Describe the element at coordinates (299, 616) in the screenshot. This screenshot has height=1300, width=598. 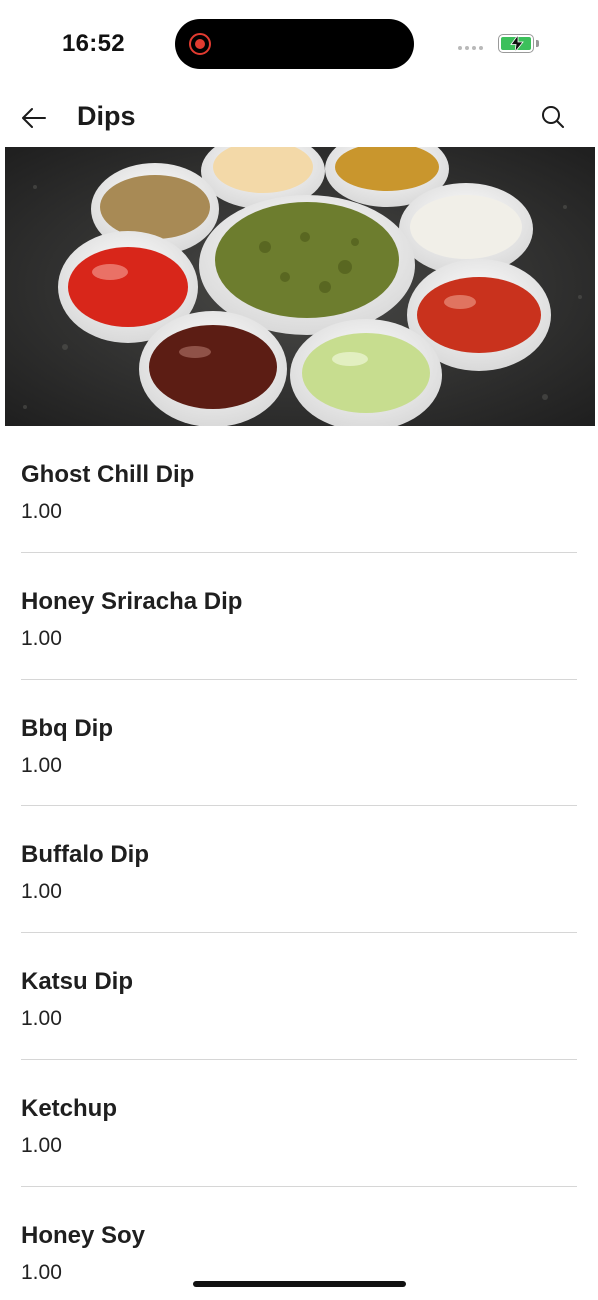
I see `list-item: Honey Sriracha Dip 1.00` at that location.